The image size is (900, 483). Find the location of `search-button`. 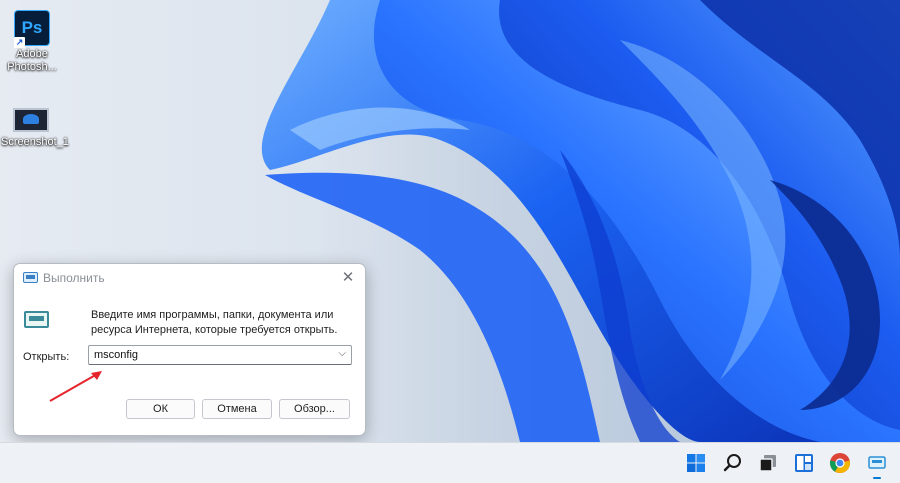

search-button is located at coordinates (733, 463).